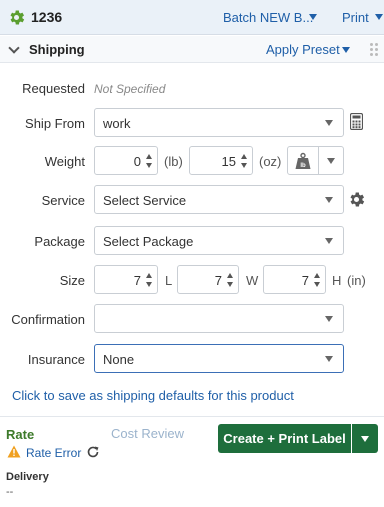 The width and height of the screenshot is (384, 507). Describe the element at coordinates (219, 318) in the screenshot. I see `confirmation-select` at that location.